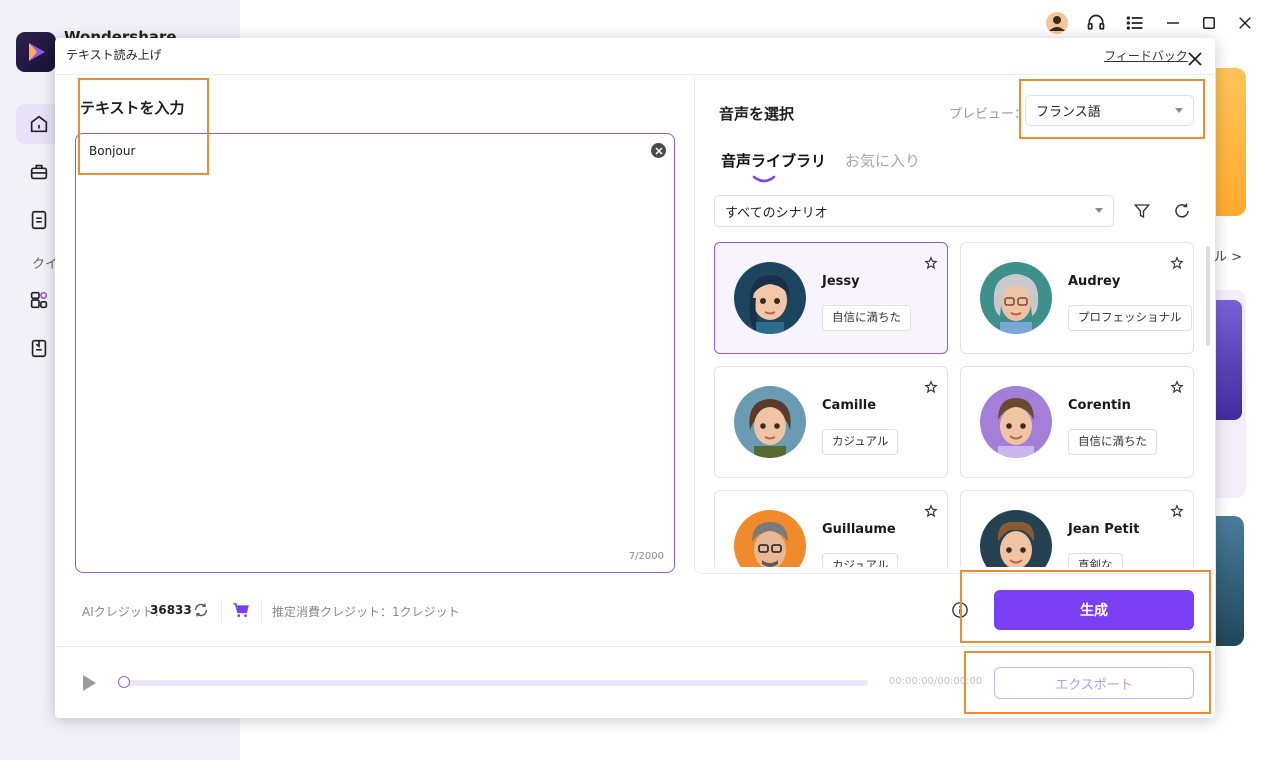  What do you see at coordinates (1173, 23) in the screenshot?
I see `minimize-icon` at bounding box center [1173, 23].